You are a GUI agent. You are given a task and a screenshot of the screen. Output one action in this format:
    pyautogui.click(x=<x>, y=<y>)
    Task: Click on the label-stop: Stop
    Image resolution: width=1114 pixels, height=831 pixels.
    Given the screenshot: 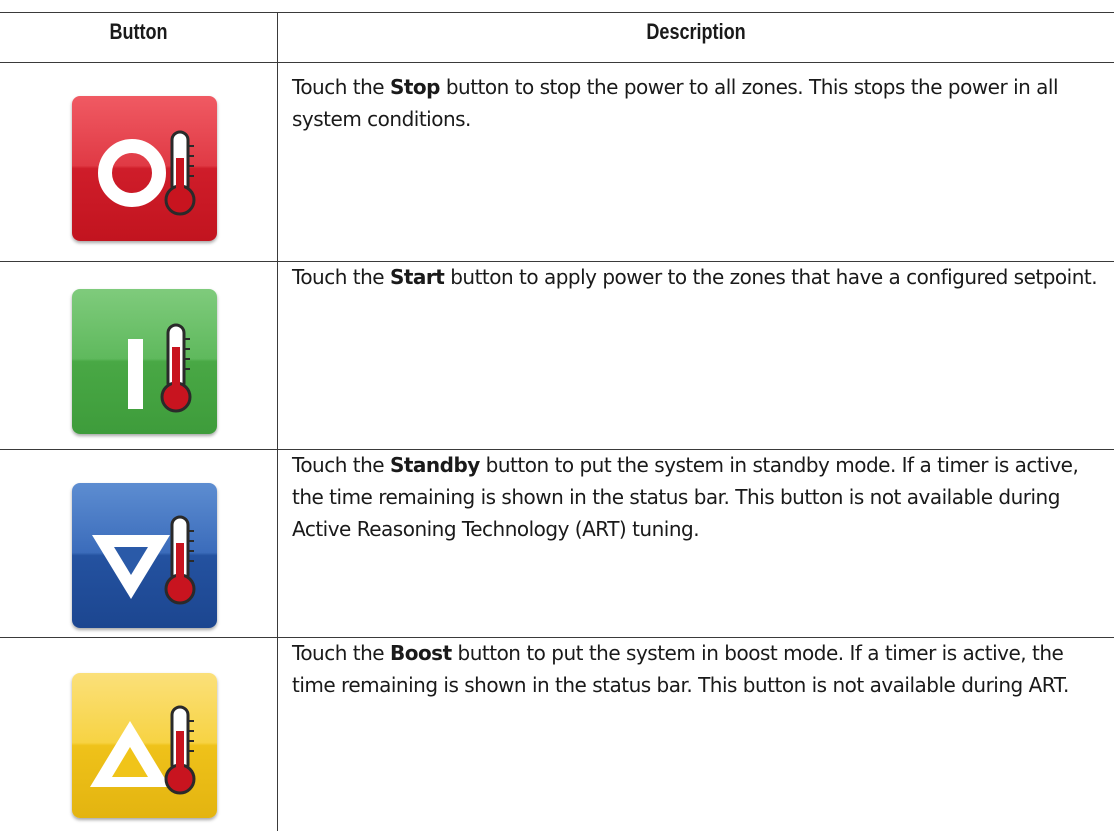 What is the action you would take?
    pyautogui.click(x=415, y=87)
    